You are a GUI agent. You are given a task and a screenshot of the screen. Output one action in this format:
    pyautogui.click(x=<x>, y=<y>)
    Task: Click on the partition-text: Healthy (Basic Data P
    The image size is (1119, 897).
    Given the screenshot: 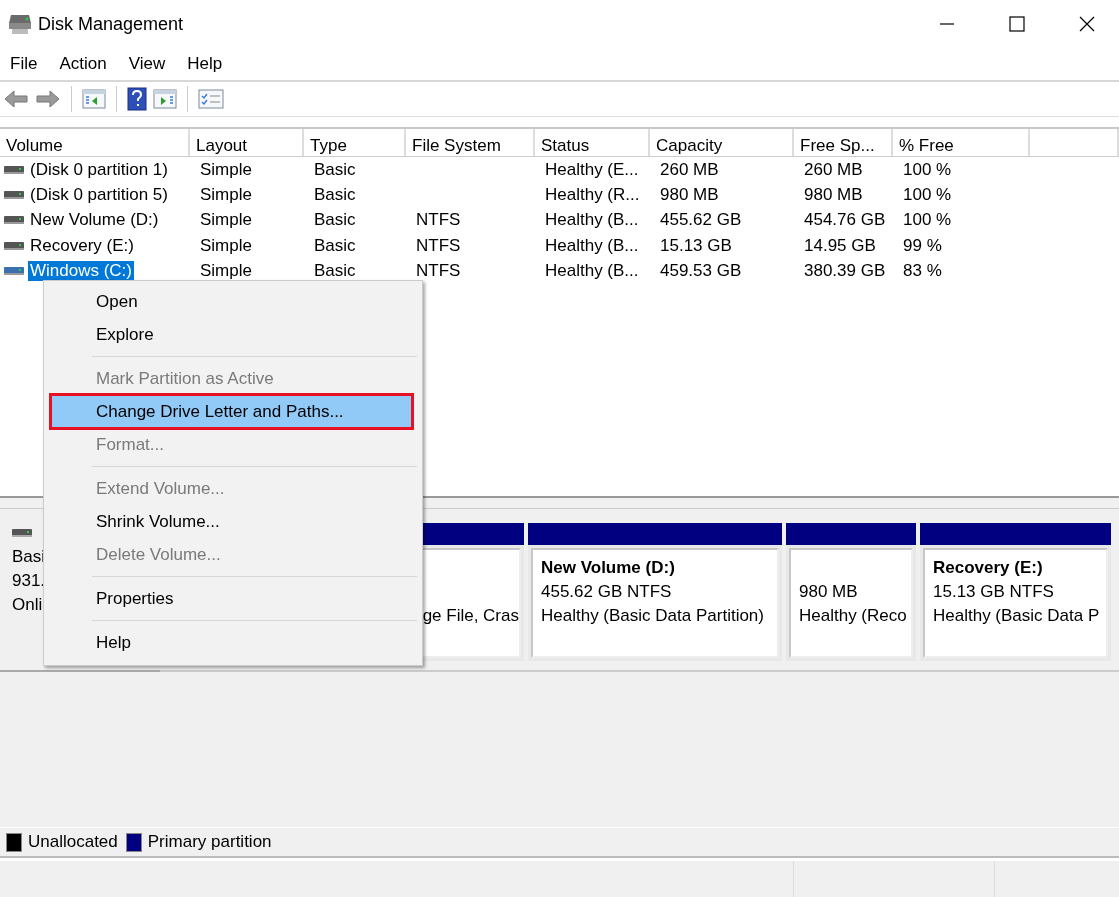 What is the action you would take?
    pyautogui.click(x=1017, y=616)
    